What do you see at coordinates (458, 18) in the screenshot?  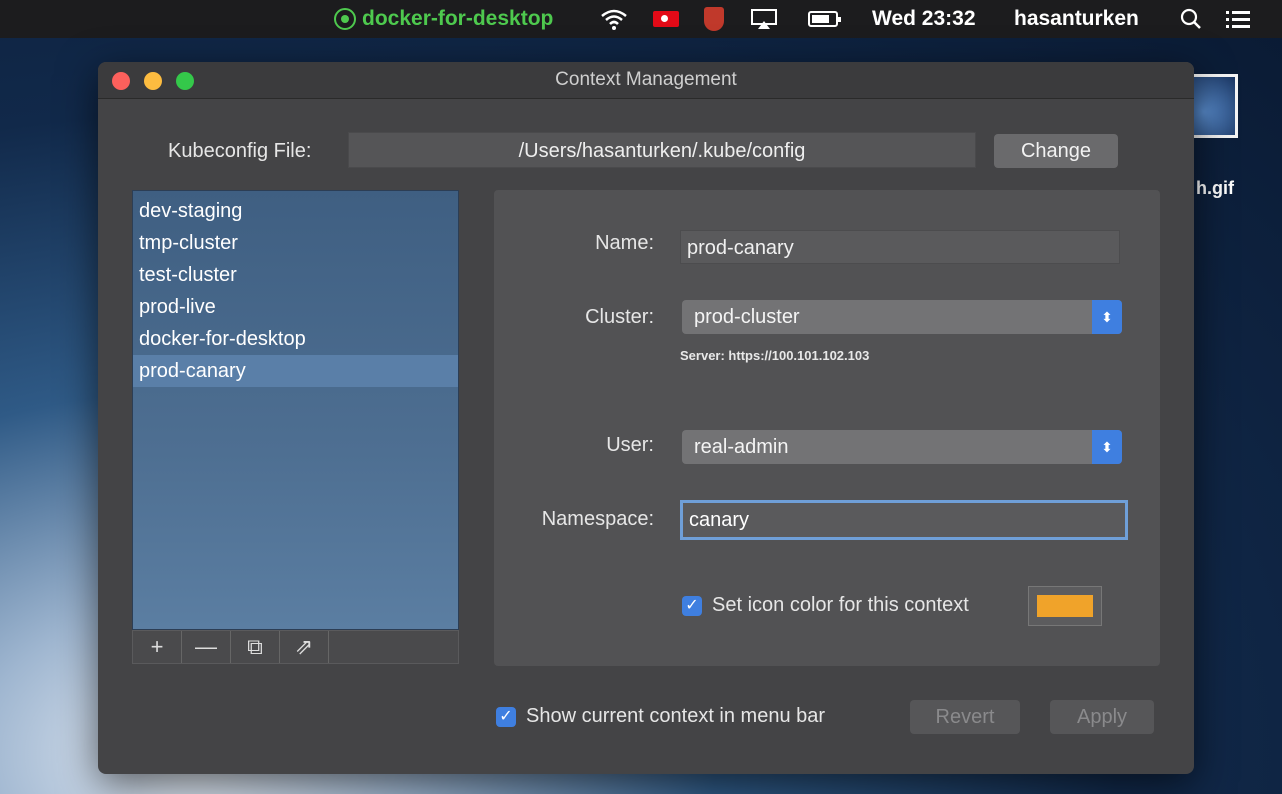 I see `current-context-label: docker-for-desktop` at bounding box center [458, 18].